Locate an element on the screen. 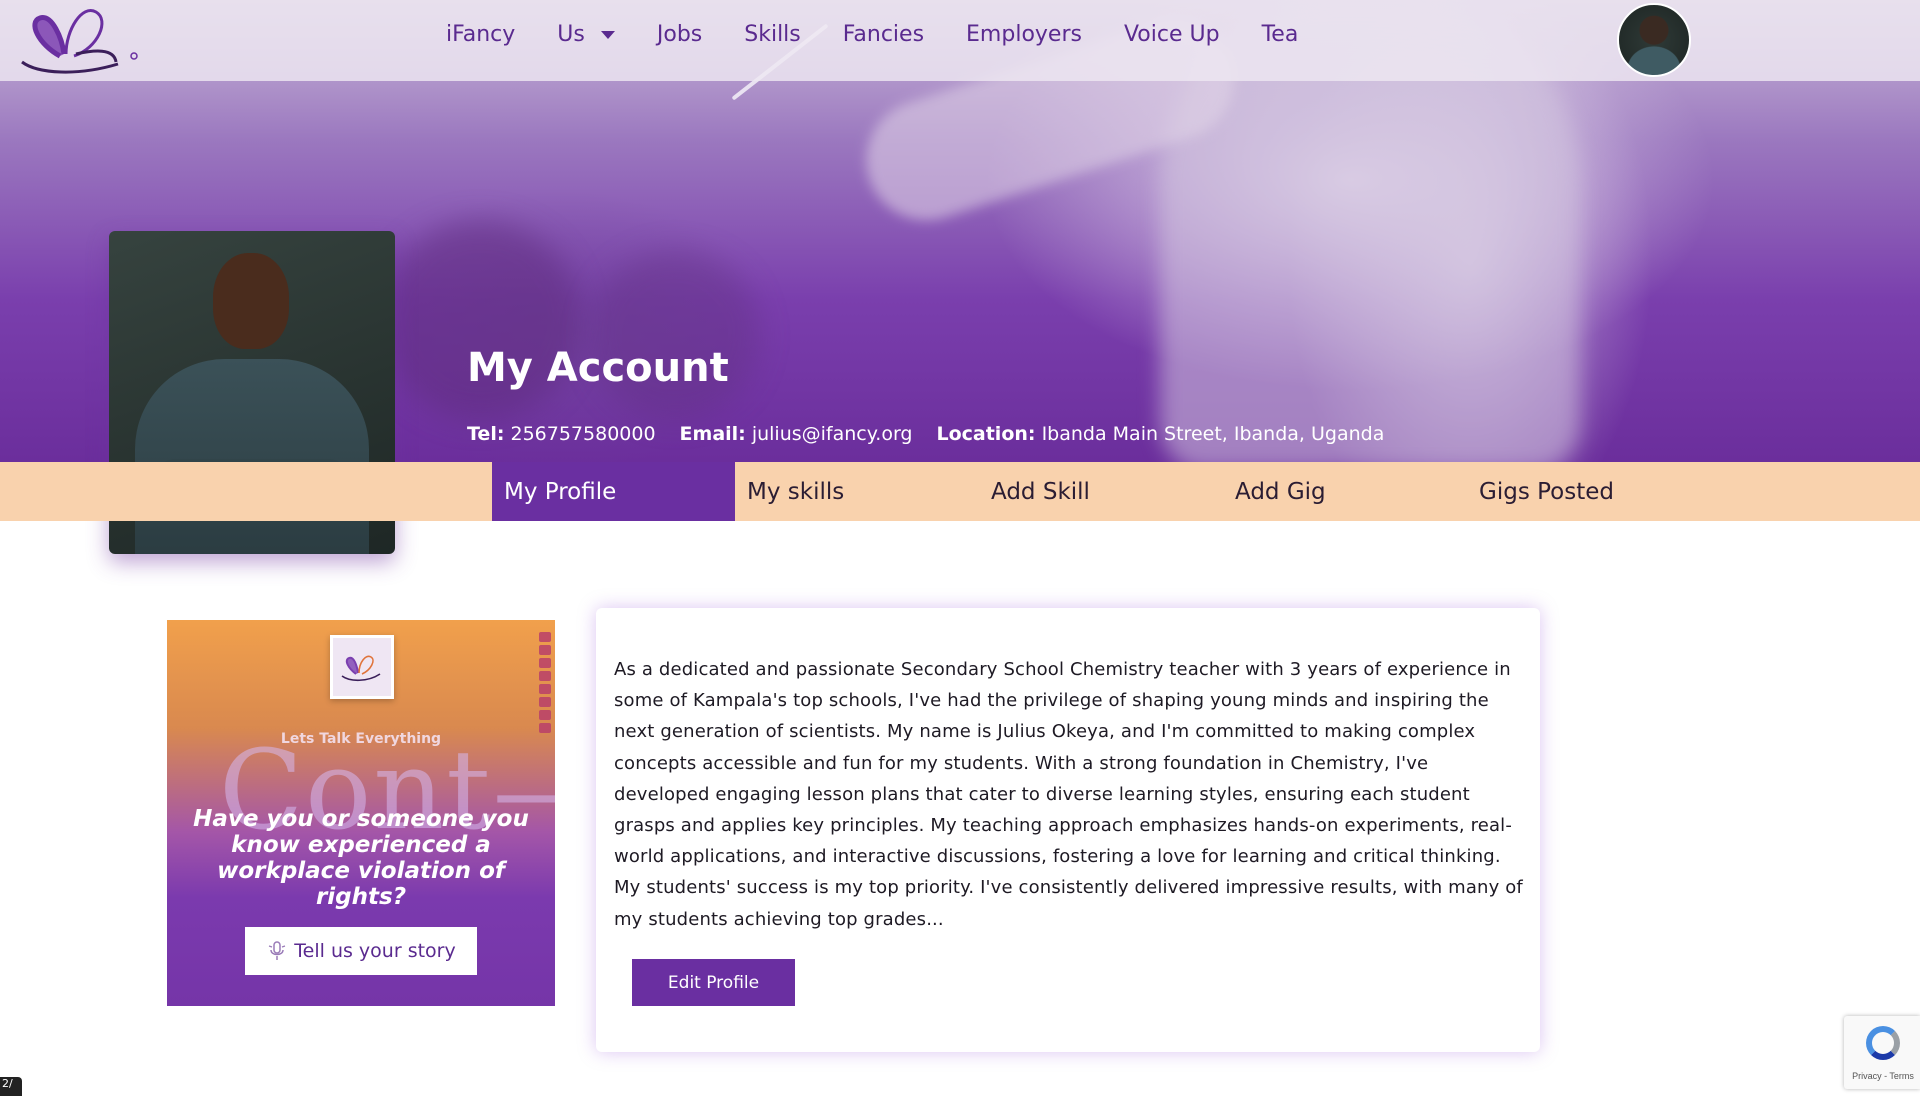 The image size is (1920, 1096). edit-profile-button: Edit Profile is located at coordinates (713, 982).